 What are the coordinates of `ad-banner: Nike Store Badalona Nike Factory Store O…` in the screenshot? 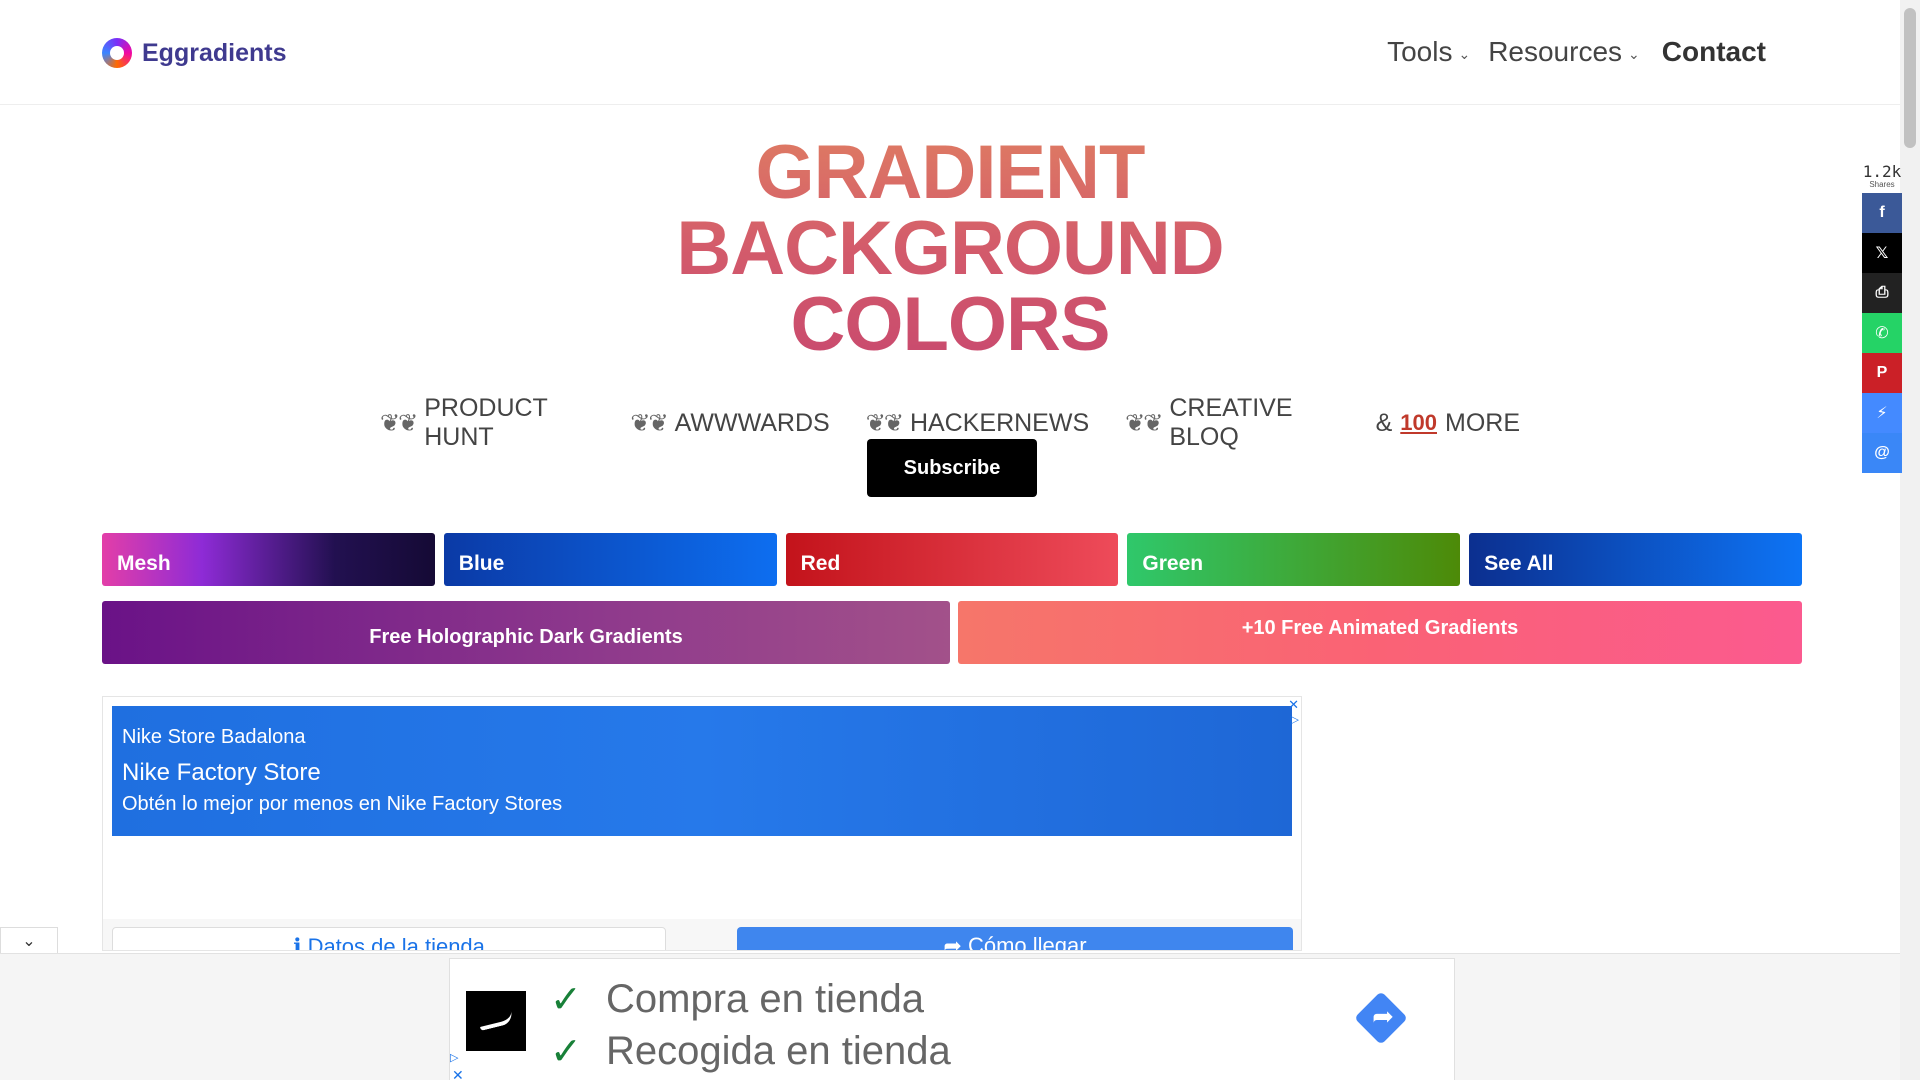 It's located at (702, 771).